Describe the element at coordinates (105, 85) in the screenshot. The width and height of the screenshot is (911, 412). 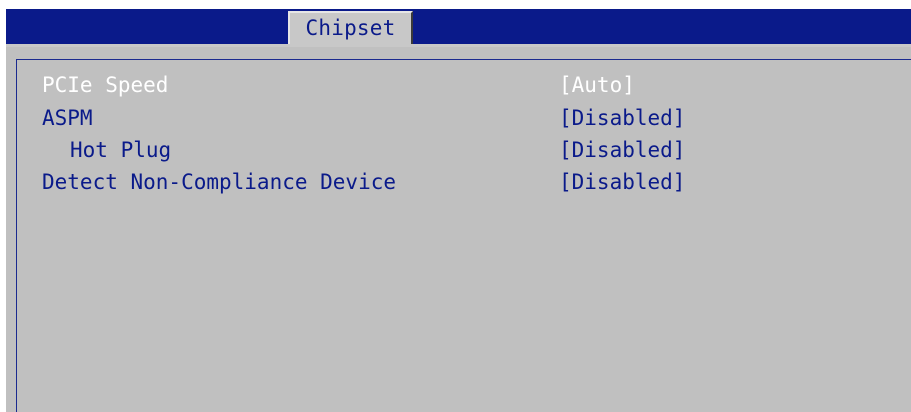
I see `setting-label-pcie-speed: PCIe Speed` at that location.